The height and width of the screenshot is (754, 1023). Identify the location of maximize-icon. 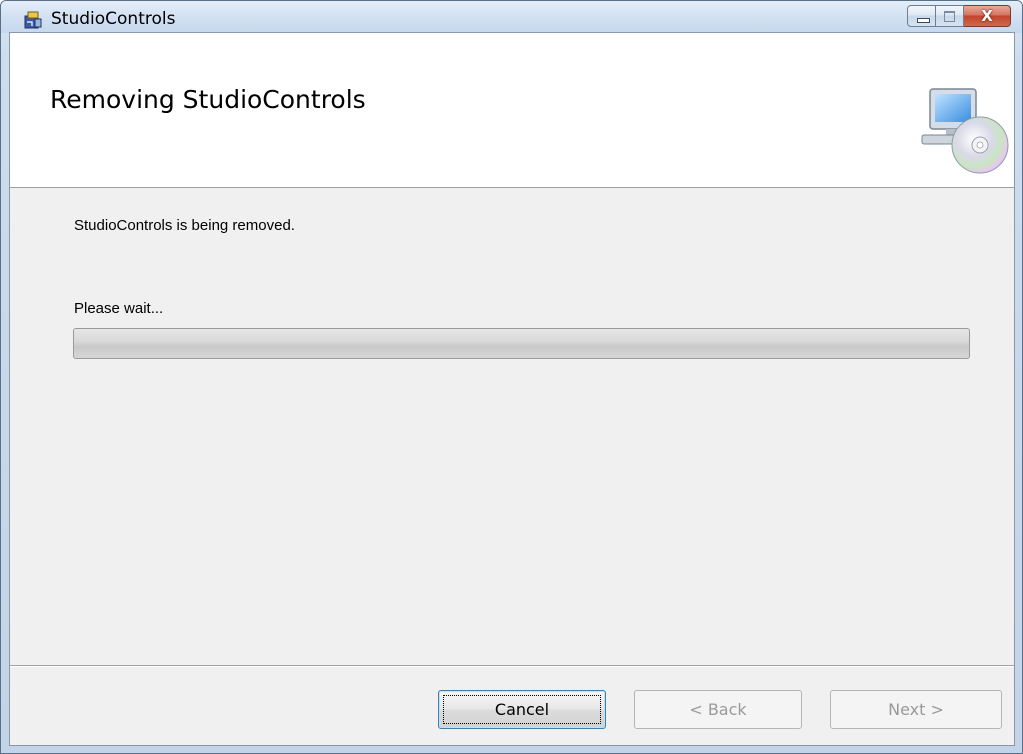
(949, 16).